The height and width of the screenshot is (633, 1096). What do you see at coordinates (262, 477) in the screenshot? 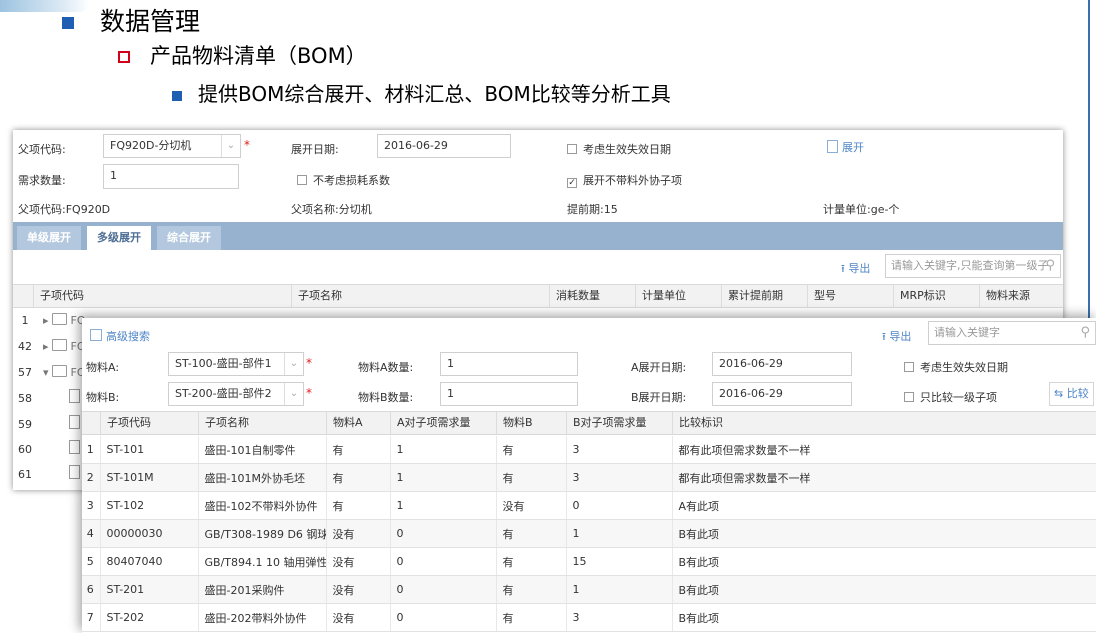
I see `cell-name: 盛田-101M外协毛坯` at bounding box center [262, 477].